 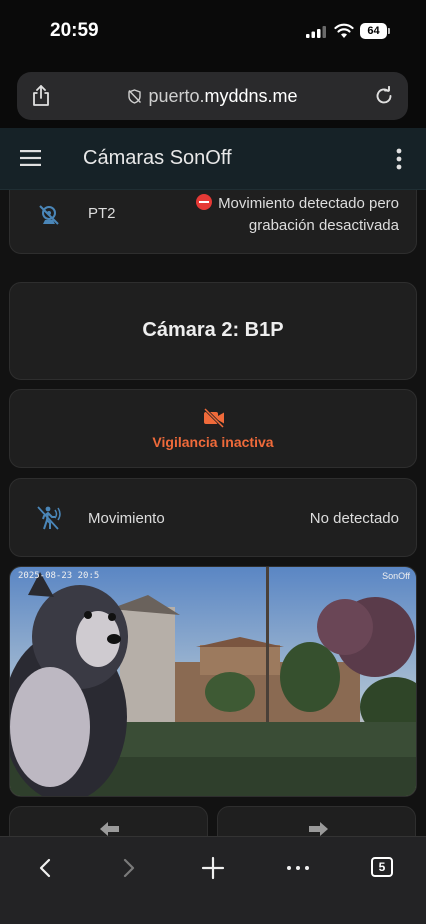 What do you see at coordinates (109, 829) in the screenshot?
I see `arrow-left-icon` at bounding box center [109, 829].